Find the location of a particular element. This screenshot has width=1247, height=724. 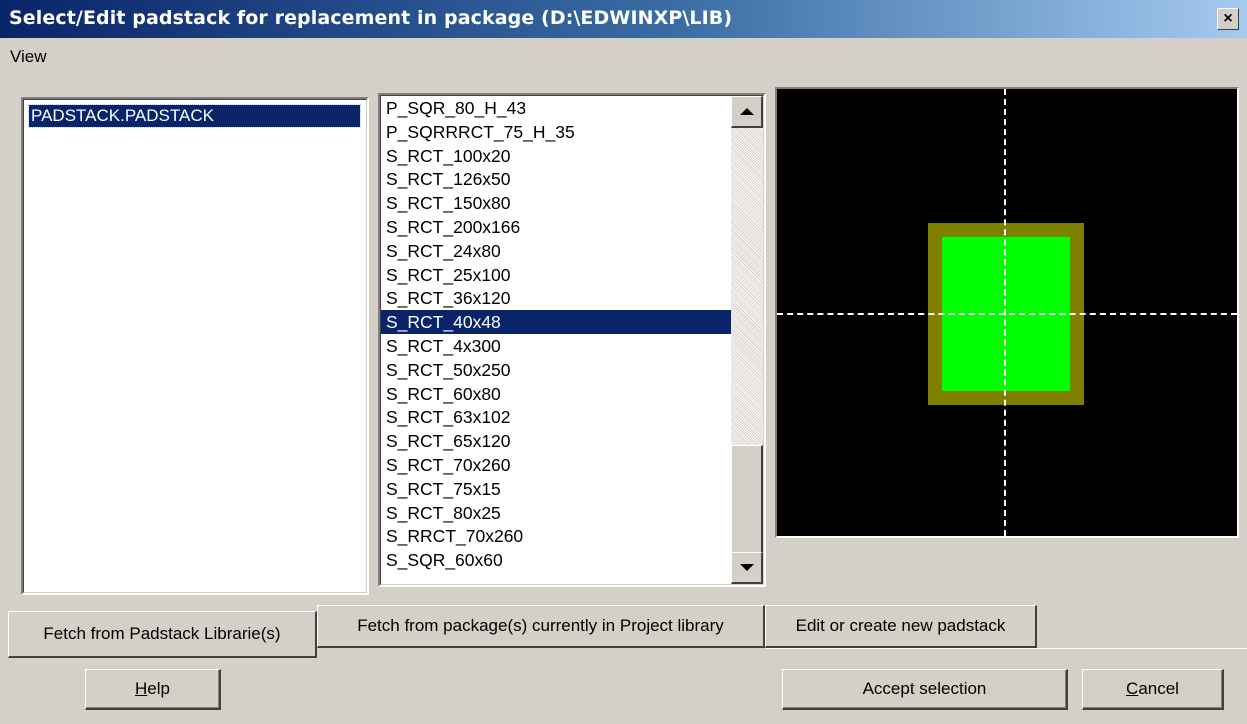

padstack-item: S_RCT_40x48 is located at coordinates (557, 322).